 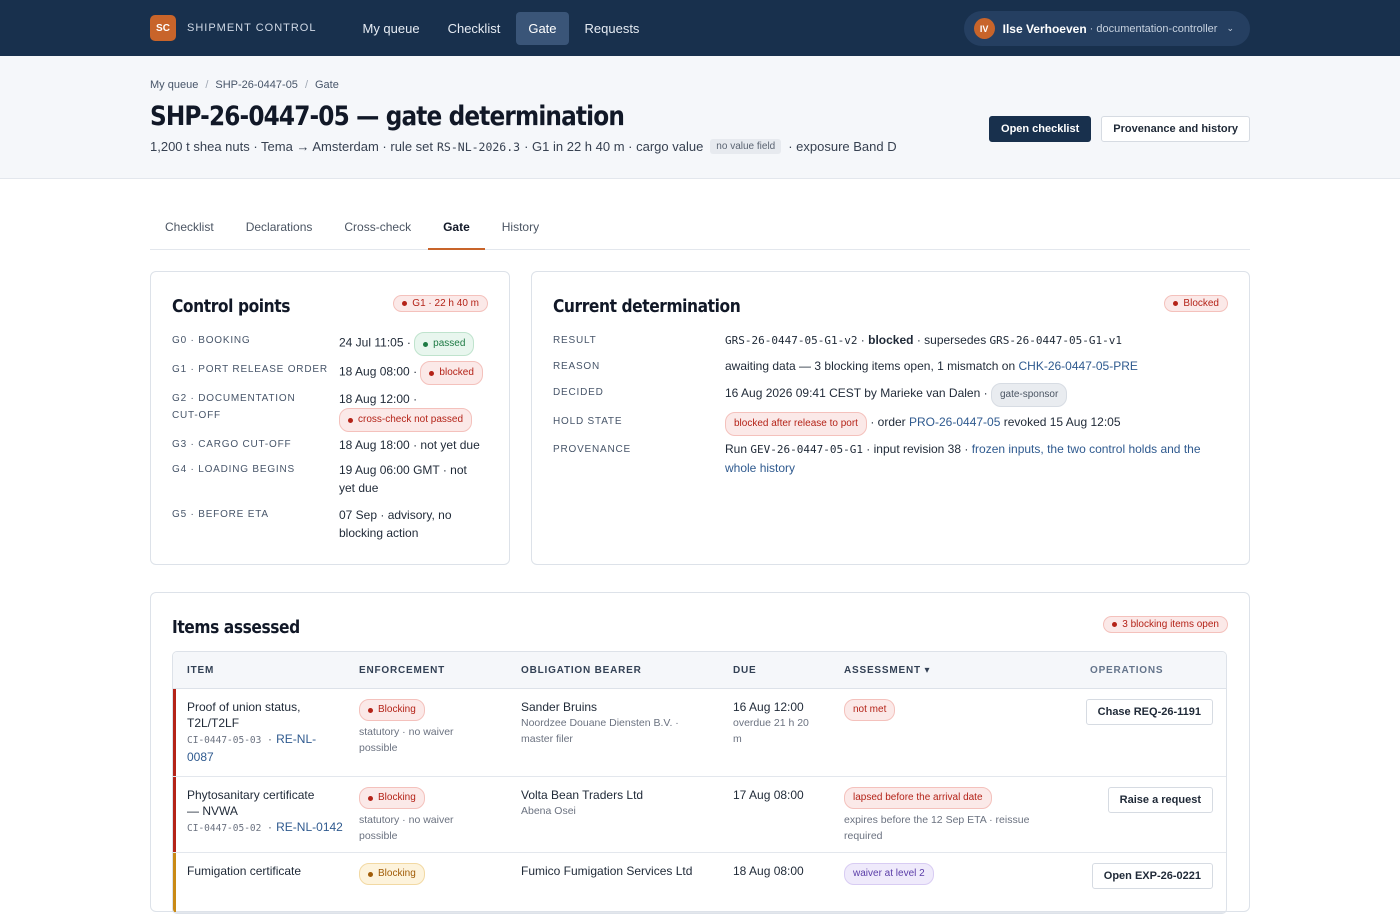 I want to click on tab-declarations: Declarations, so click(x=279, y=228).